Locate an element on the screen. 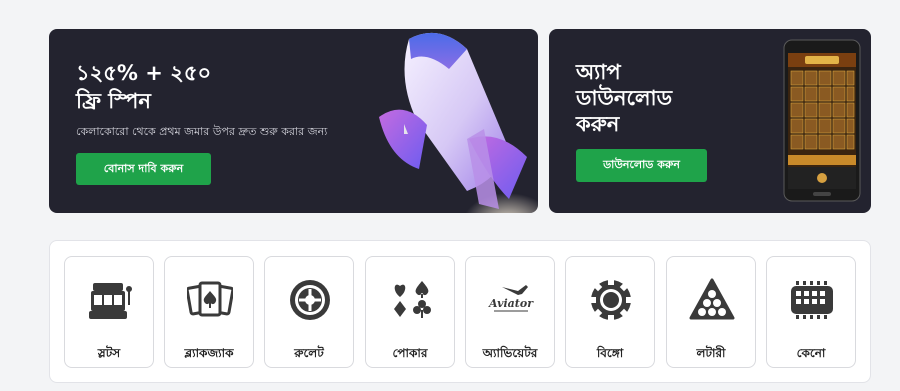 The image size is (900, 391). game-label: লটারী is located at coordinates (711, 353).